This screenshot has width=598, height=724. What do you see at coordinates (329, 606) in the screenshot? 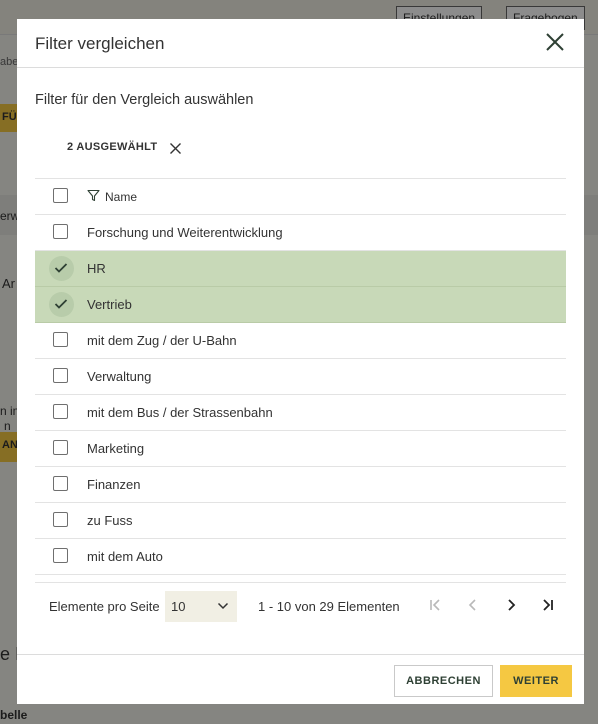
I see `page-range: 1 - 10 von 29 Elementen` at bounding box center [329, 606].